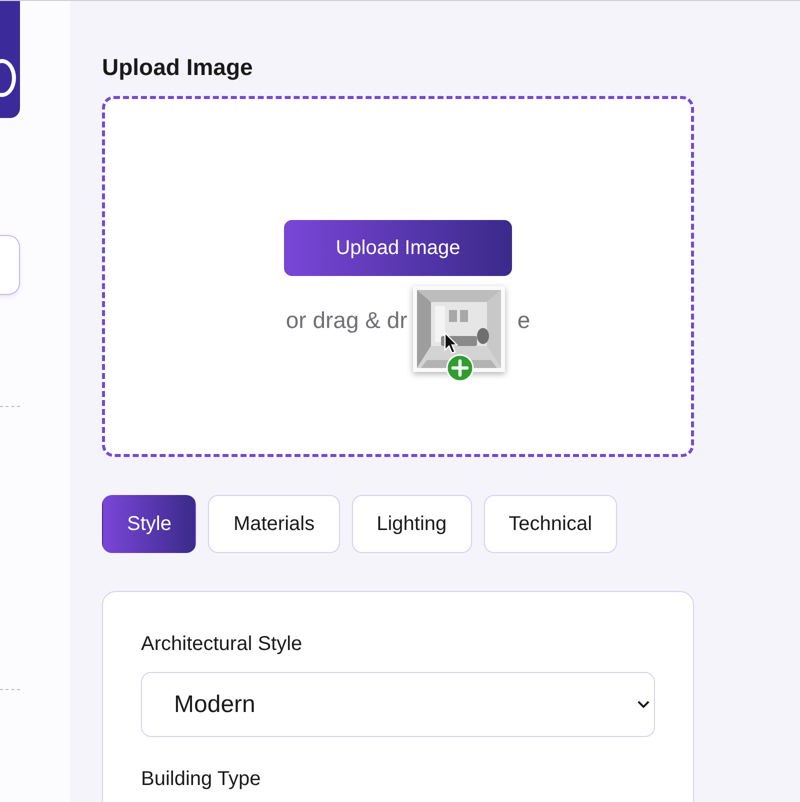 Image resolution: width=800 pixels, height=802 pixels. What do you see at coordinates (643, 704) in the screenshot?
I see `chevron-icon` at bounding box center [643, 704].